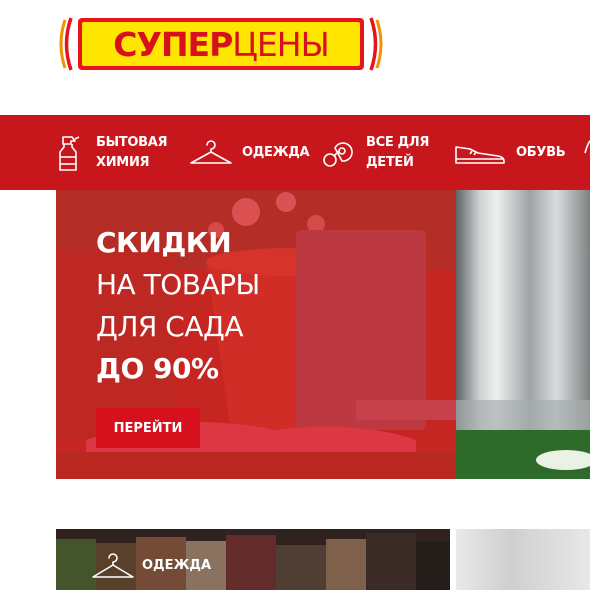 This screenshot has width=590, height=590. Describe the element at coordinates (123, 162) in the screenshot. I see `nav-label-line: ХИМИЯ` at that location.